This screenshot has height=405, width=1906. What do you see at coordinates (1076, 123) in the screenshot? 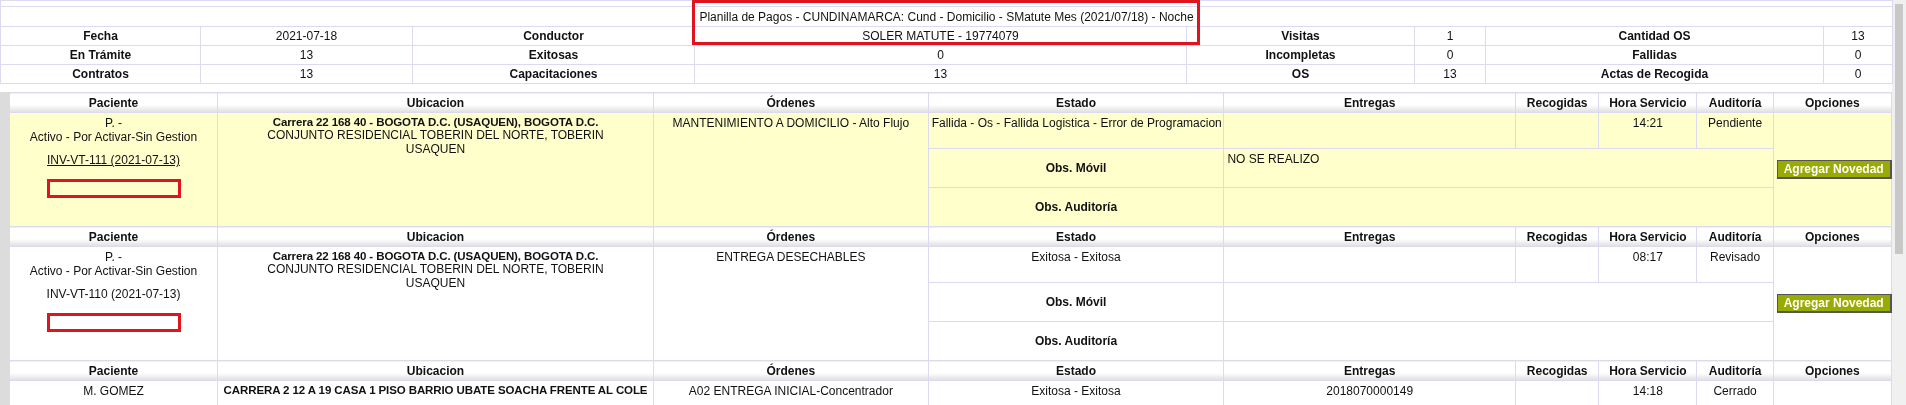
I see `status-text: Fallida - Os - Fallida Logistica - Error de Programacion` at bounding box center [1076, 123].